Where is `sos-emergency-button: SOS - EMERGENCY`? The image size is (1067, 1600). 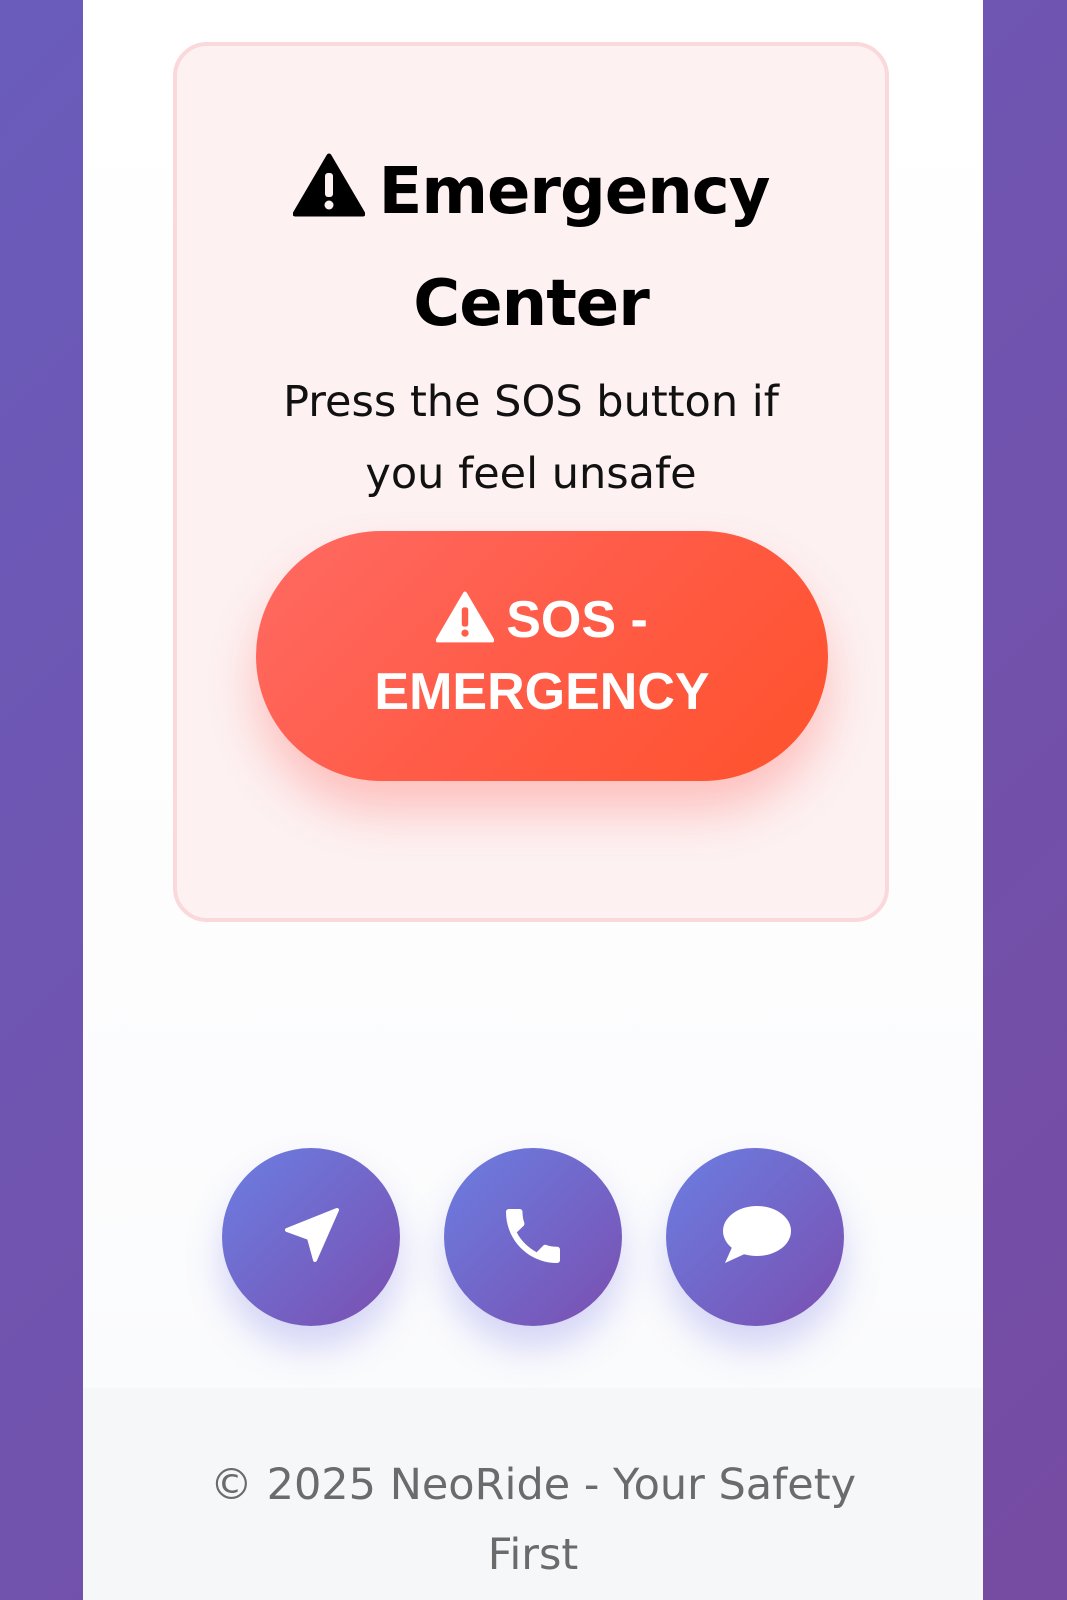
sos-emergency-button: SOS - EMERGENCY is located at coordinates (542, 656).